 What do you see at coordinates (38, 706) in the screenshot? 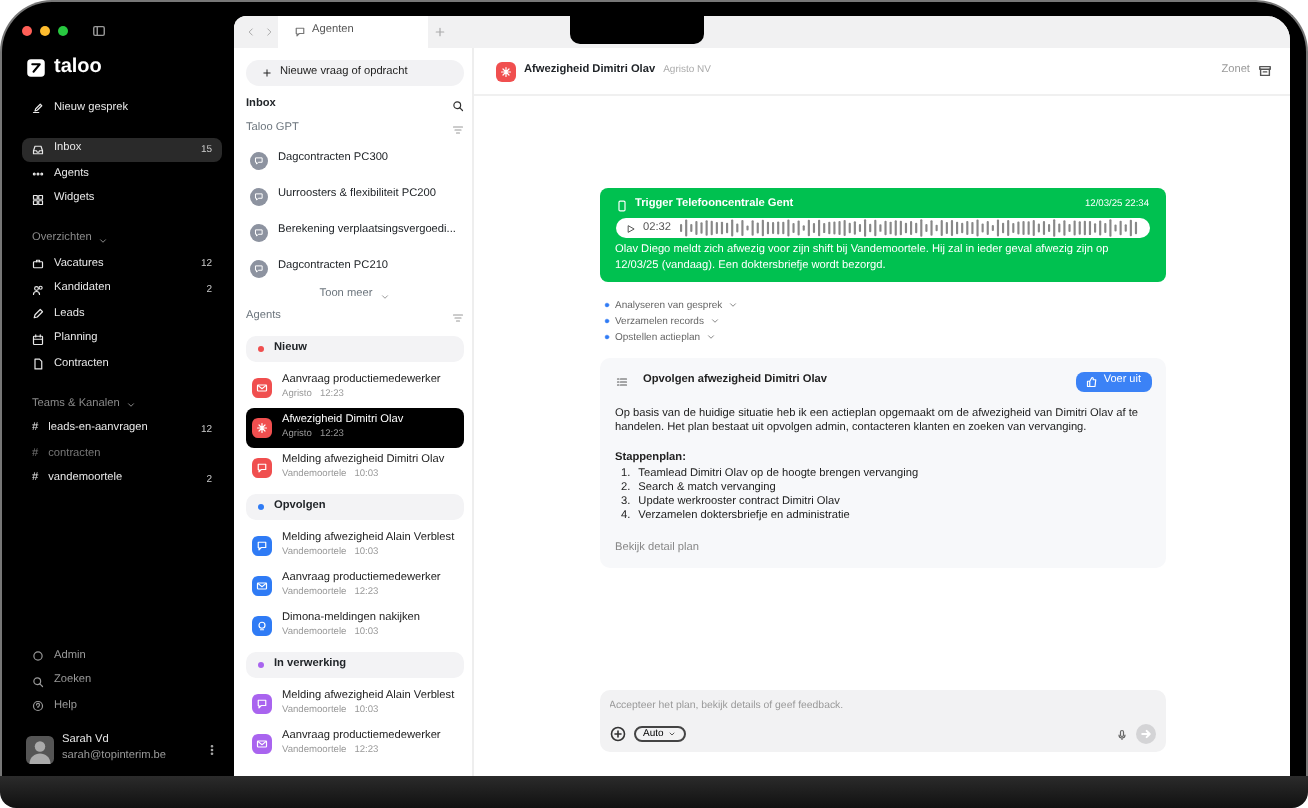
I see `help-icon` at bounding box center [38, 706].